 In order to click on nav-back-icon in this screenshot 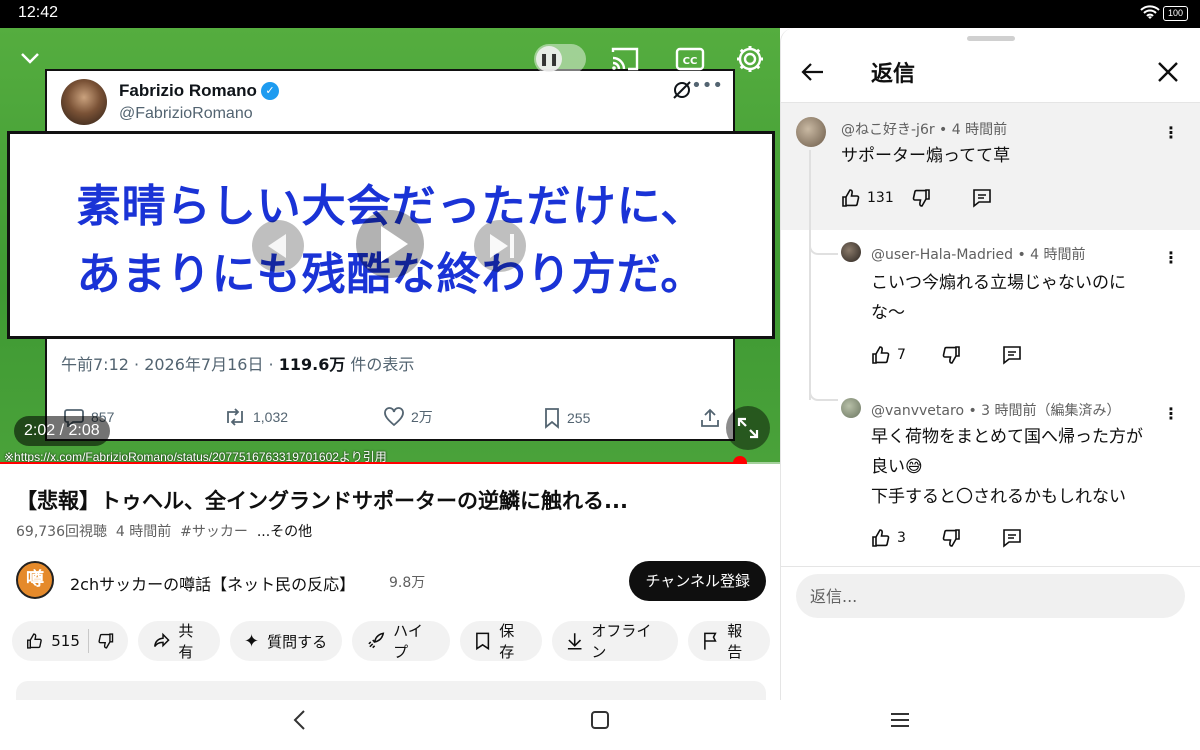, I will do `click(300, 720)`.